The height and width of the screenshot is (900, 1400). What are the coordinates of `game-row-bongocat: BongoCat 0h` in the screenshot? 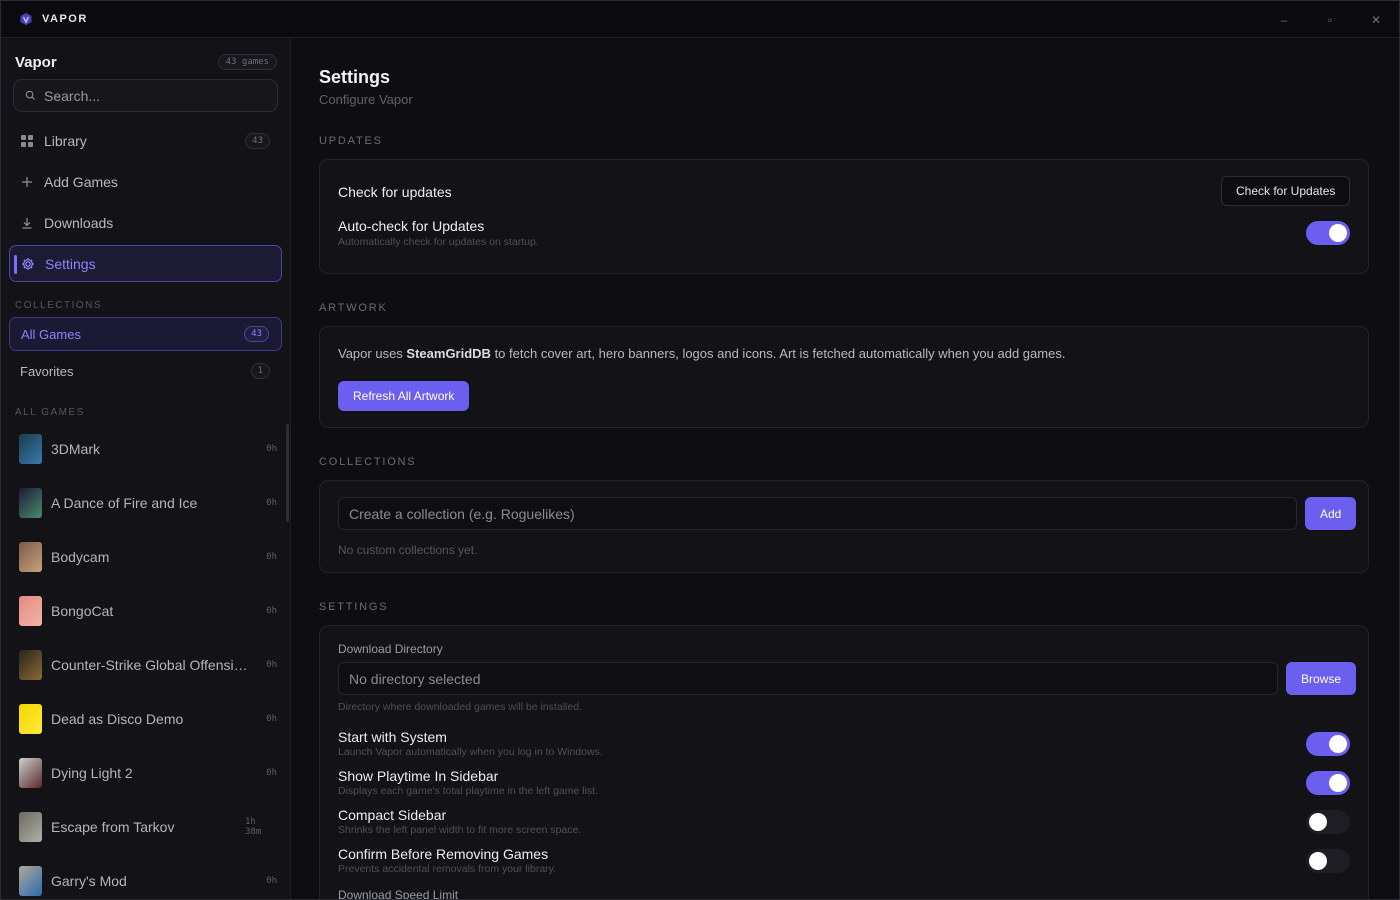 It's located at (144, 611).